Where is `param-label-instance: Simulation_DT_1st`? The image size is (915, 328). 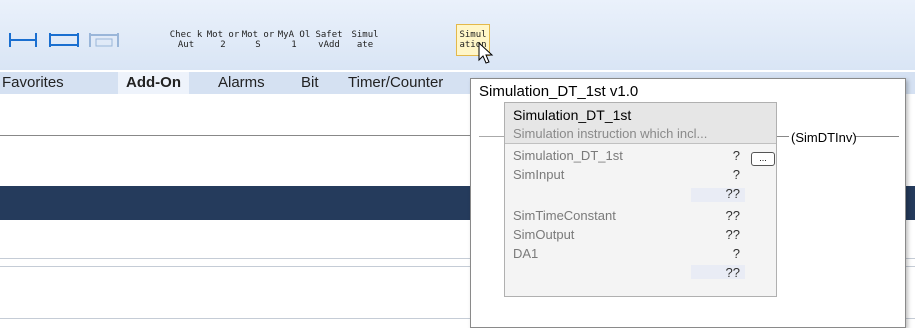
param-label-instance: Simulation_DT_1st is located at coordinates (568, 155).